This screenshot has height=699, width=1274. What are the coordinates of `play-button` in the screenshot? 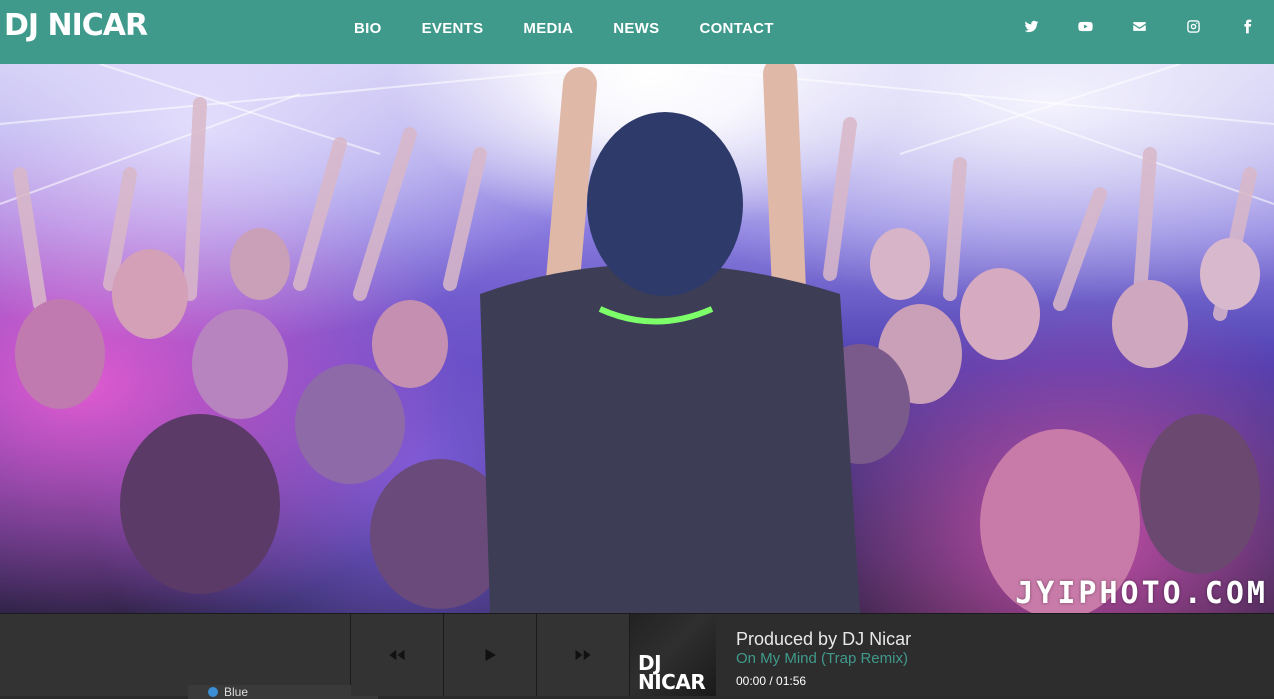 It's located at (490, 655).